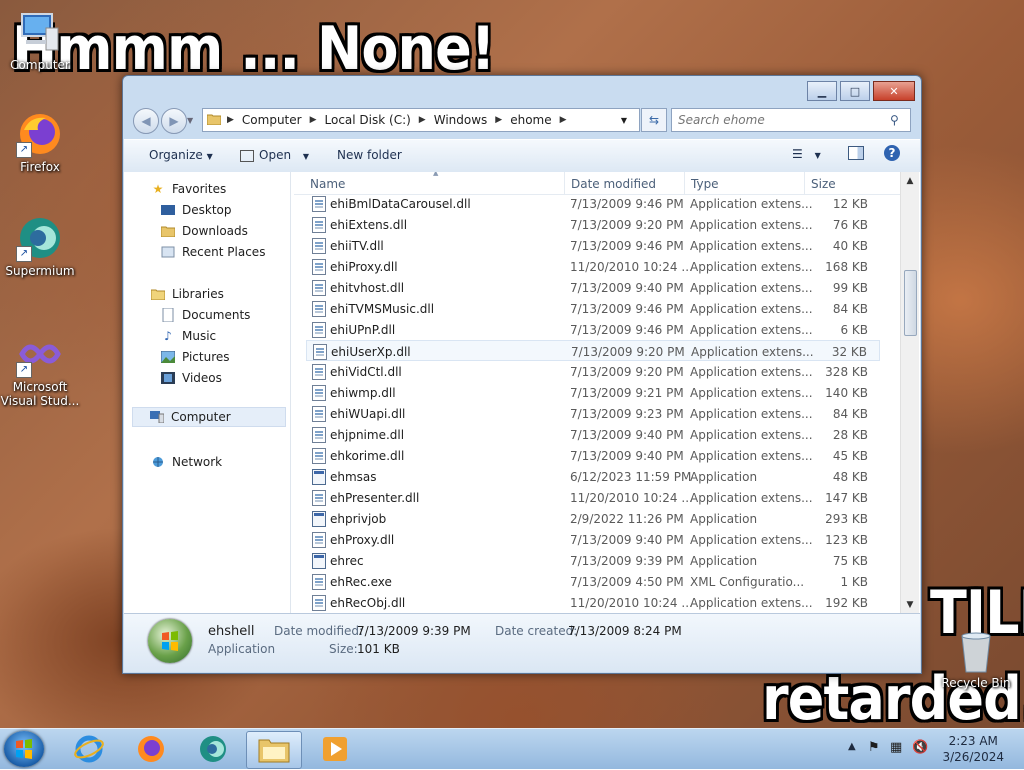 This screenshot has height=770, width=1024. What do you see at coordinates (530, 120) in the screenshot?
I see `breadcrumb-ehome: ehome` at bounding box center [530, 120].